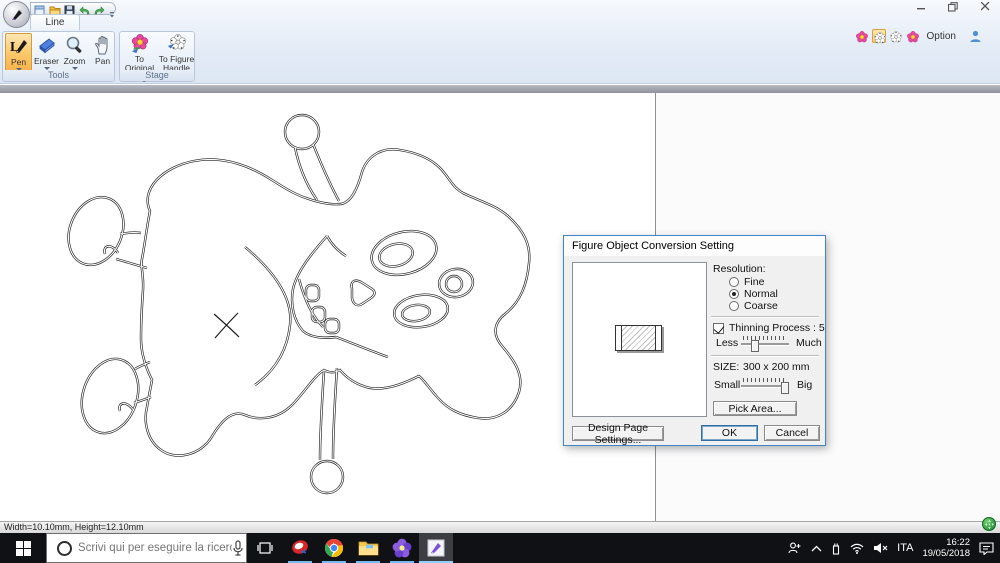 Image resolution: width=1000 pixels, height=563 pixels. What do you see at coordinates (765, 386) in the screenshot?
I see `size-slider` at bounding box center [765, 386].